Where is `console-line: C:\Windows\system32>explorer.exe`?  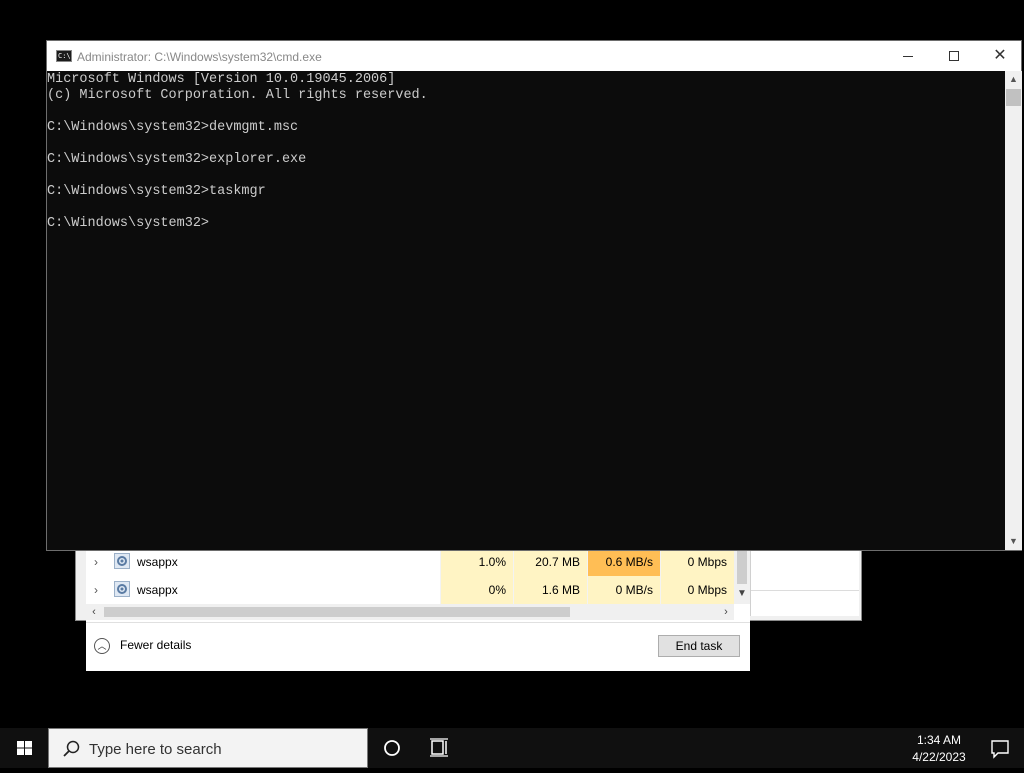
console-line: C:\Windows\system32>explorer.exe is located at coordinates (177, 159).